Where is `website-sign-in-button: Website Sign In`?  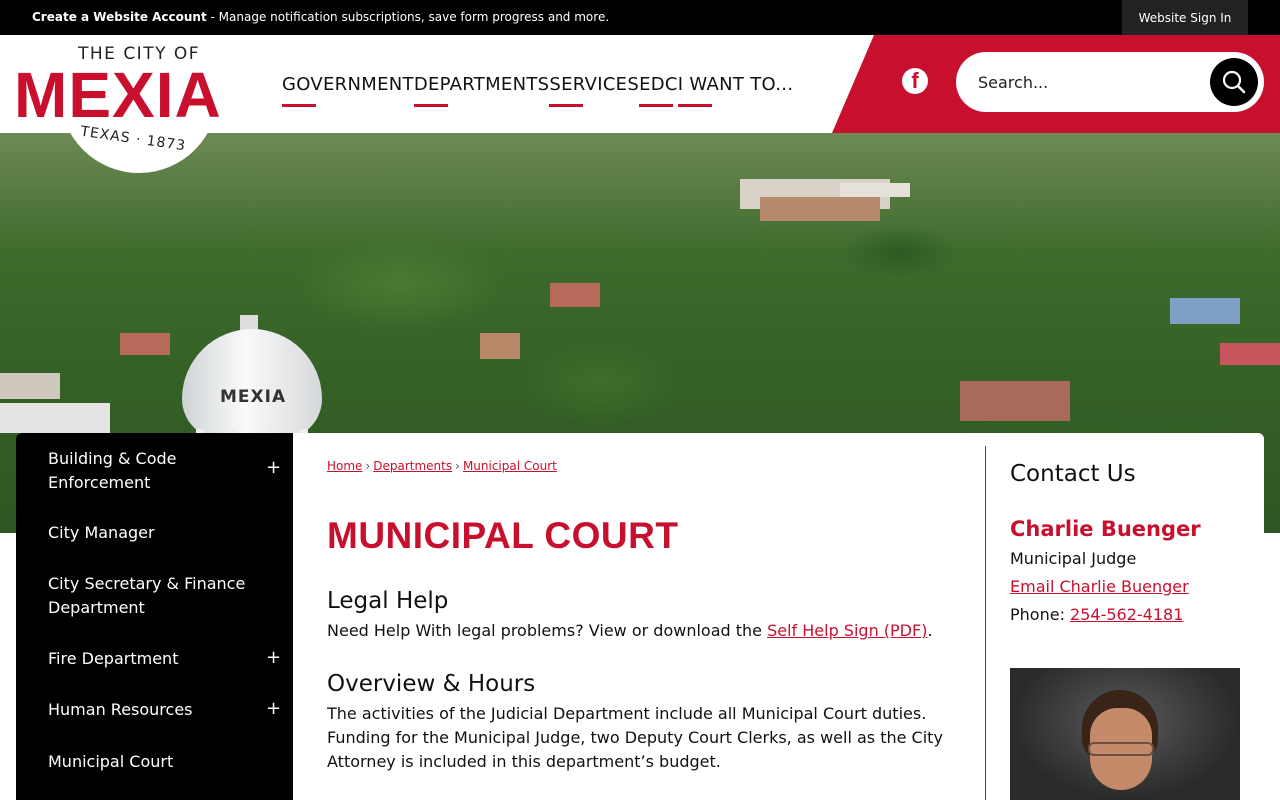 website-sign-in-button: Website Sign In is located at coordinates (1185, 17).